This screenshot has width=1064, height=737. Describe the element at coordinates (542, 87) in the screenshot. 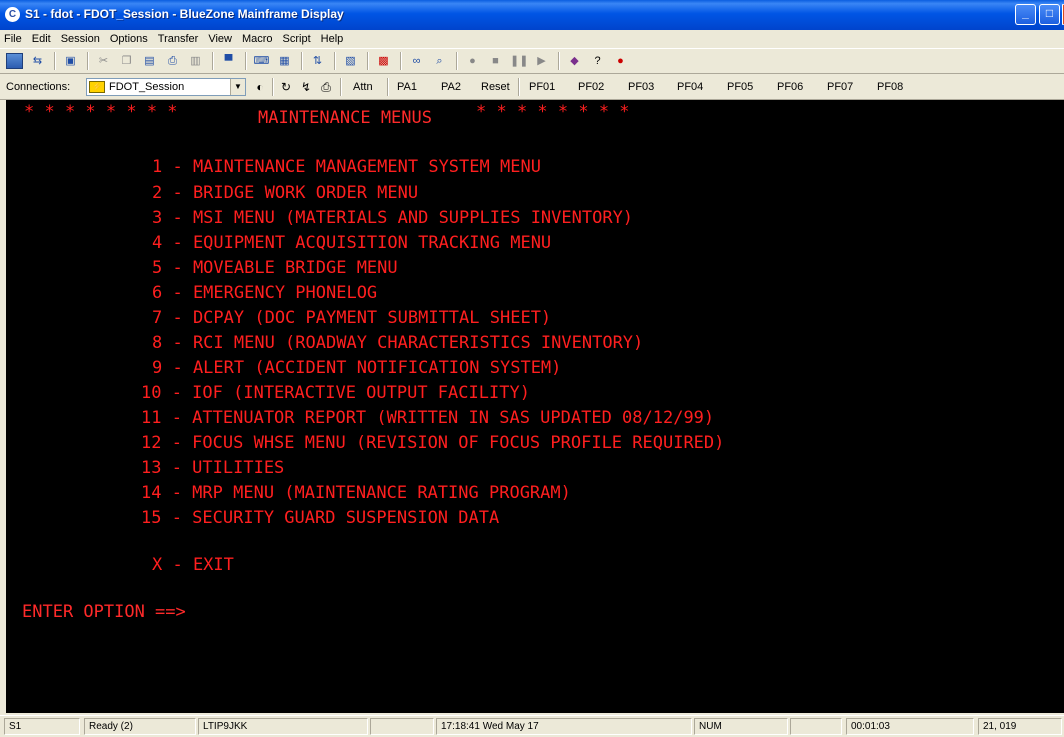

I see `pf01-button: PF01` at that location.